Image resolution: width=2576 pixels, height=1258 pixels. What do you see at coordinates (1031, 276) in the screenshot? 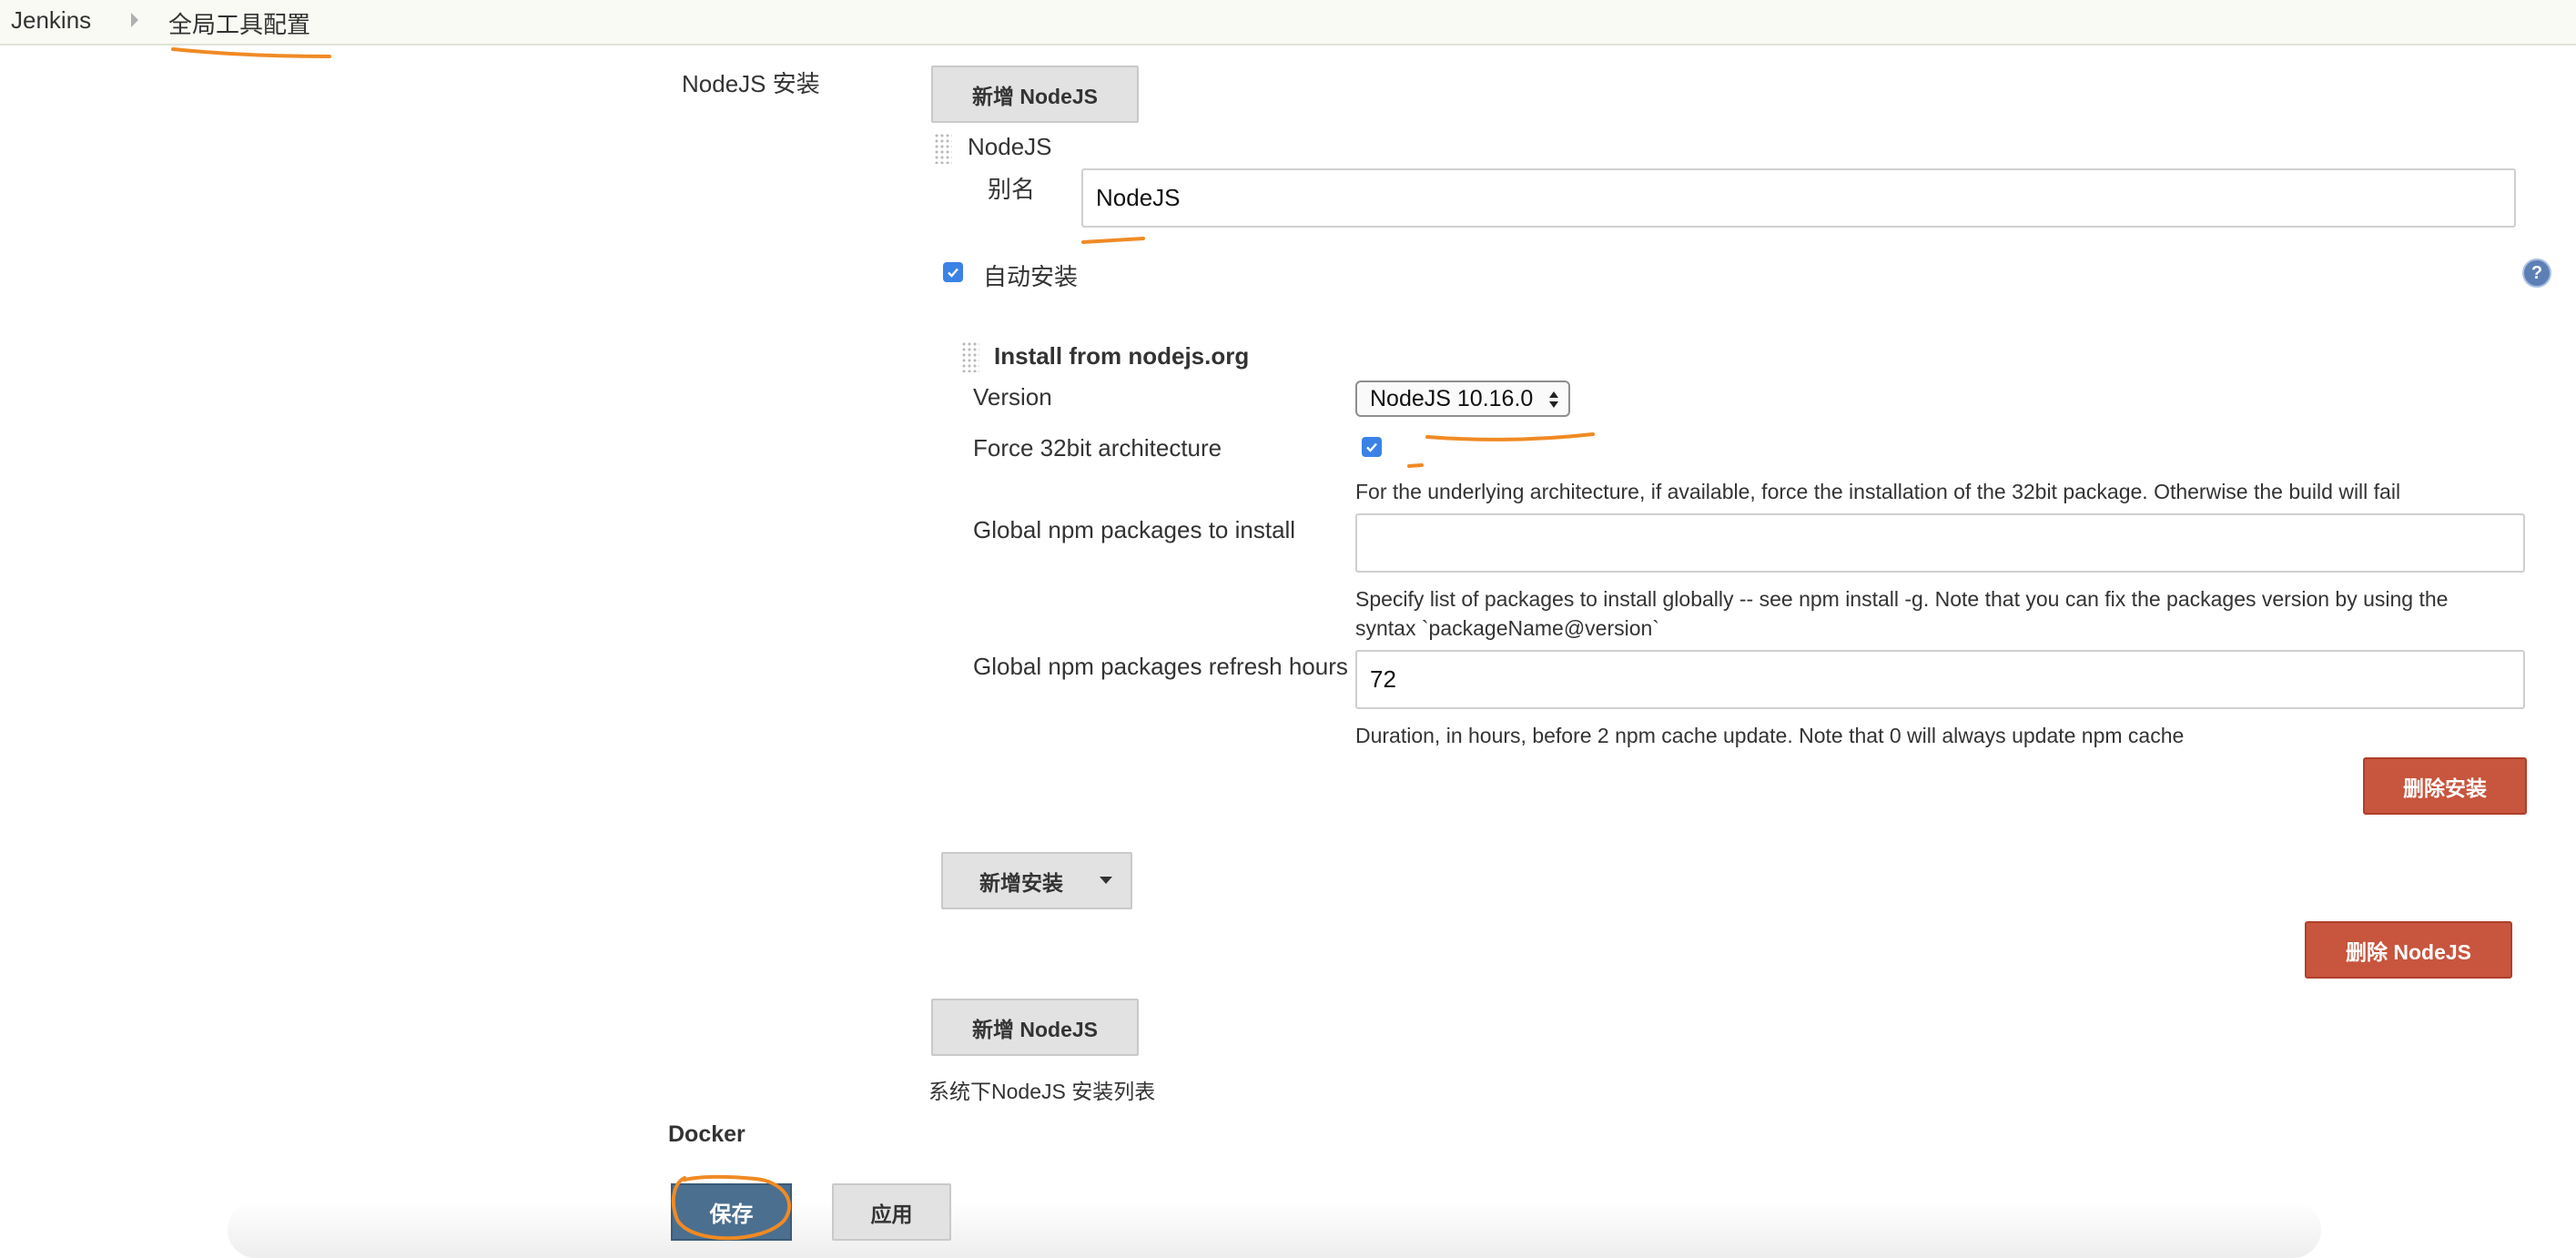
I see `auto-install-label: 自动安装` at bounding box center [1031, 276].